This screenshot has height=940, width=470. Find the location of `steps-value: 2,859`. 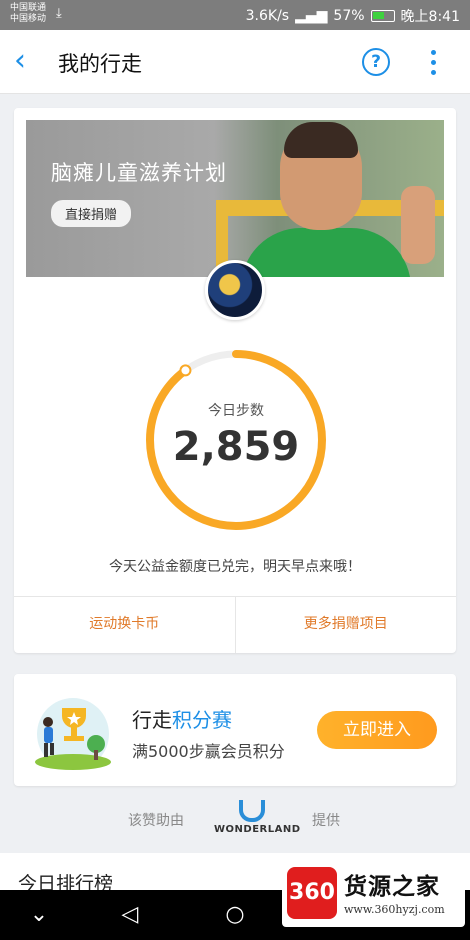

steps-value: 2,859 is located at coordinates (236, 447).